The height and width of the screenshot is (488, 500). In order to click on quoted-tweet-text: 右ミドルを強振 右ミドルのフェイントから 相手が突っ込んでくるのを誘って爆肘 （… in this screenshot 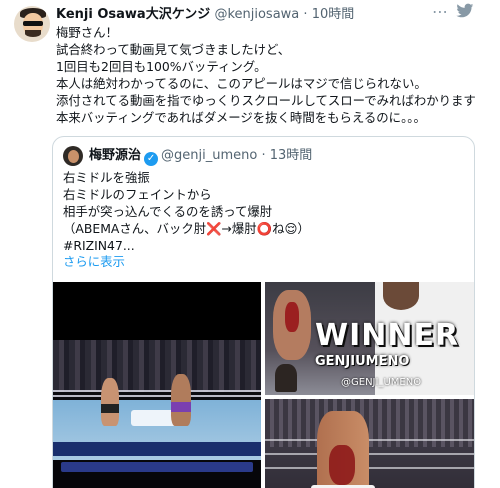, I will do `click(186, 211)`.